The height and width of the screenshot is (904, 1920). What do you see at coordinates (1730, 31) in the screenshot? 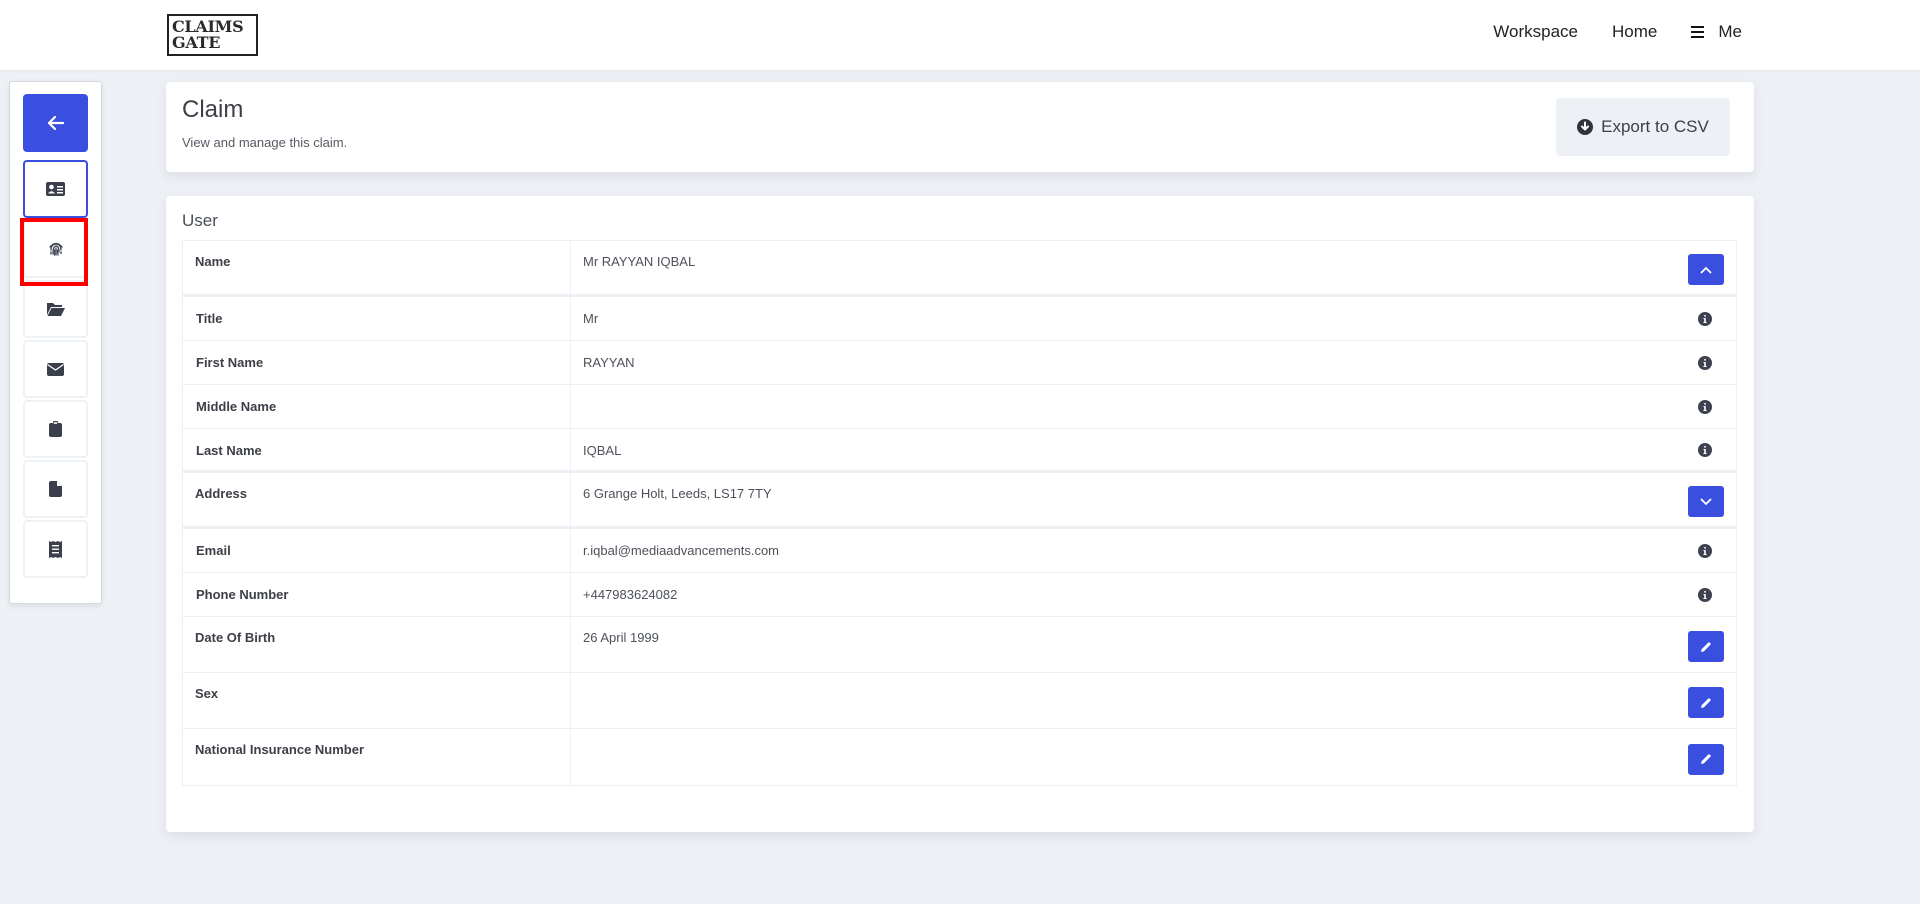
I see `nav-me-label: Me` at bounding box center [1730, 31].